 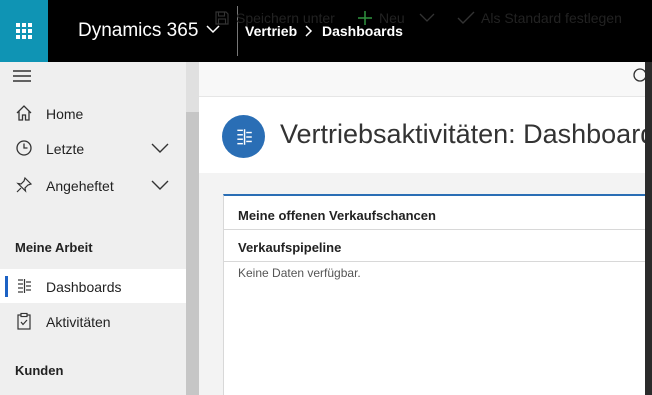 What do you see at coordinates (84, 287) in the screenshot?
I see `sidebar-item-label: Dashboards` at bounding box center [84, 287].